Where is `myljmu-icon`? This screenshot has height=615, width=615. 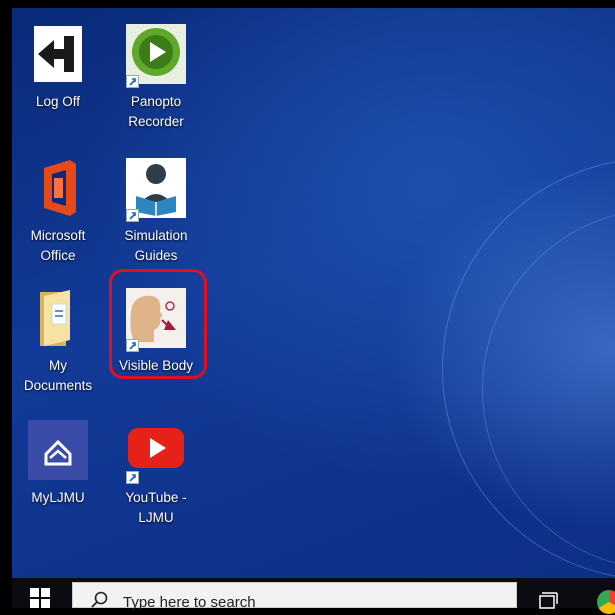
myljmu-icon is located at coordinates (58, 450).